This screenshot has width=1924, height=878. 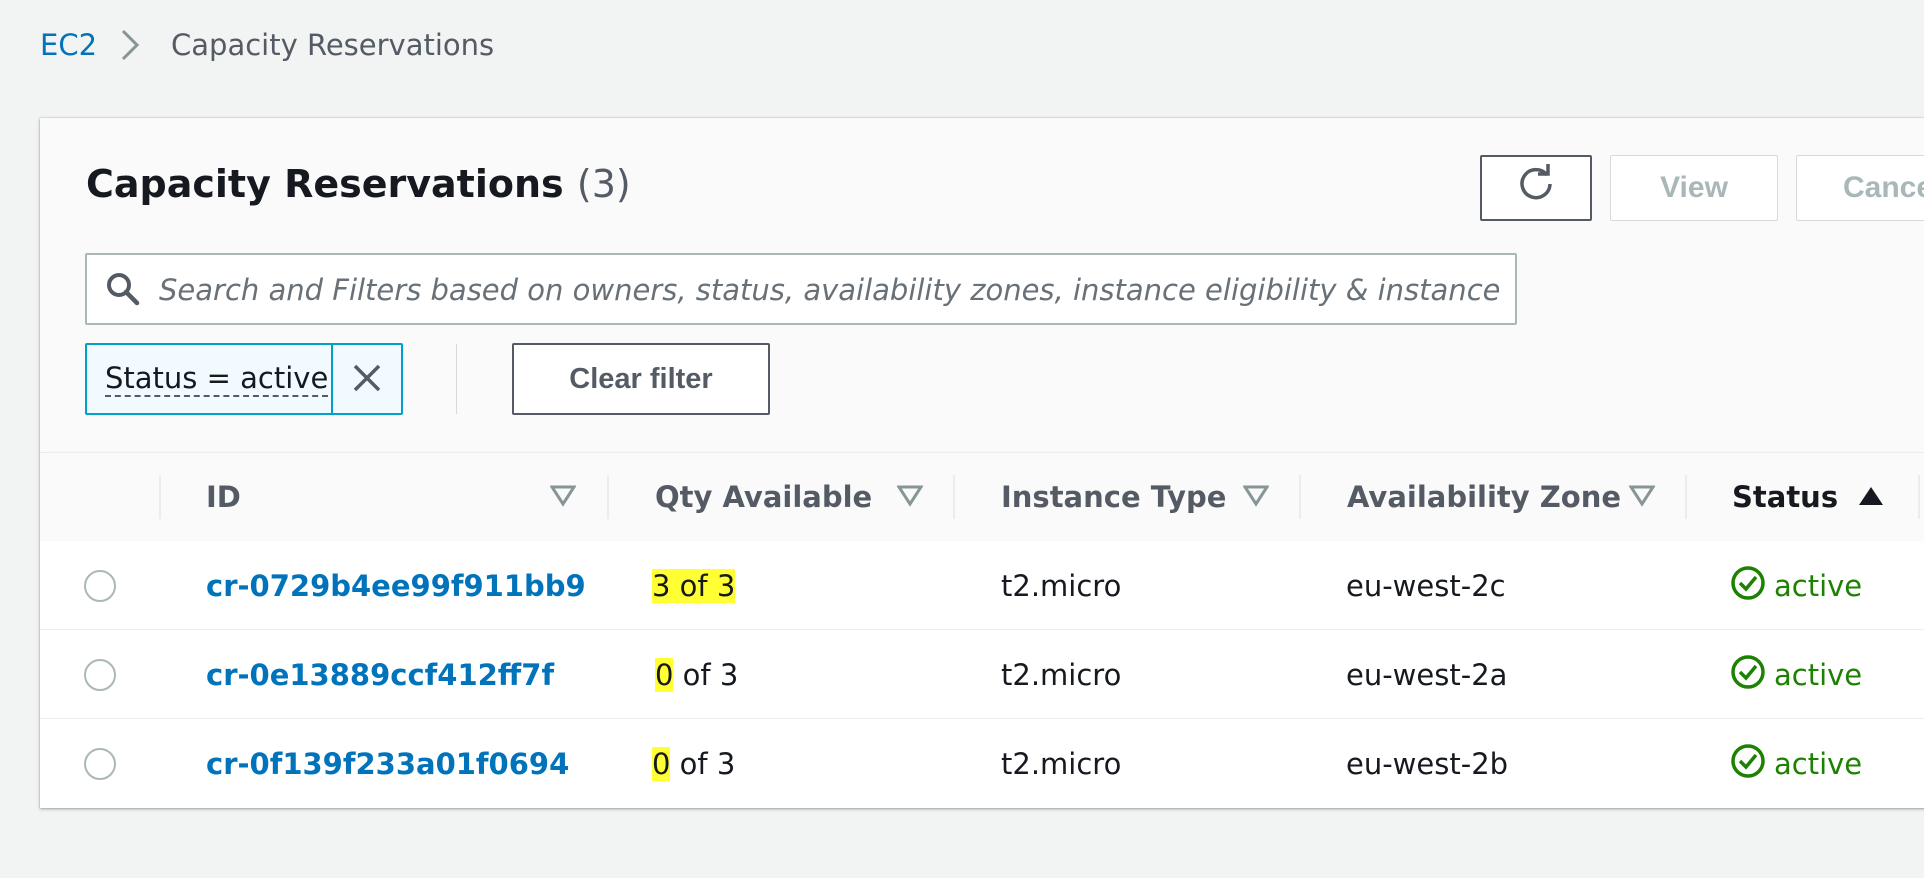 What do you see at coordinates (1871, 498) in the screenshot?
I see `sort-up-icon` at bounding box center [1871, 498].